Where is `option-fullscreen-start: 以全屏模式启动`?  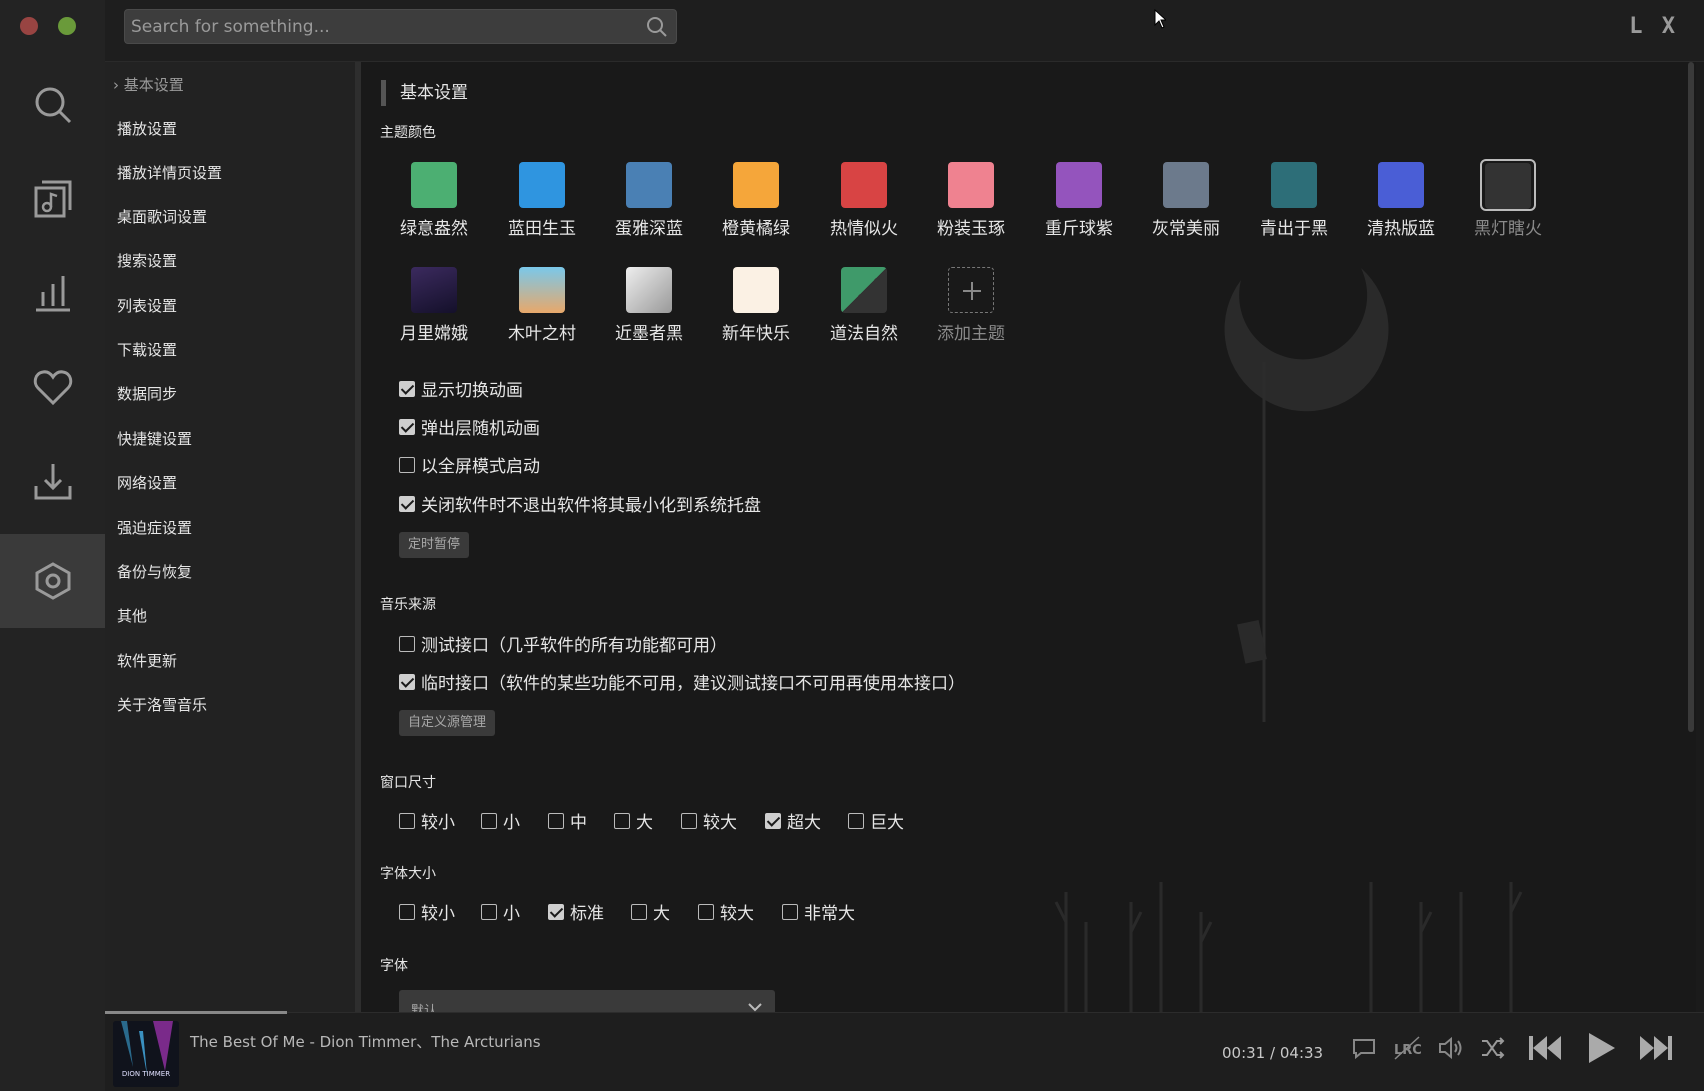
option-fullscreen-start: 以全屏模式启动 is located at coordinates (469, 464).